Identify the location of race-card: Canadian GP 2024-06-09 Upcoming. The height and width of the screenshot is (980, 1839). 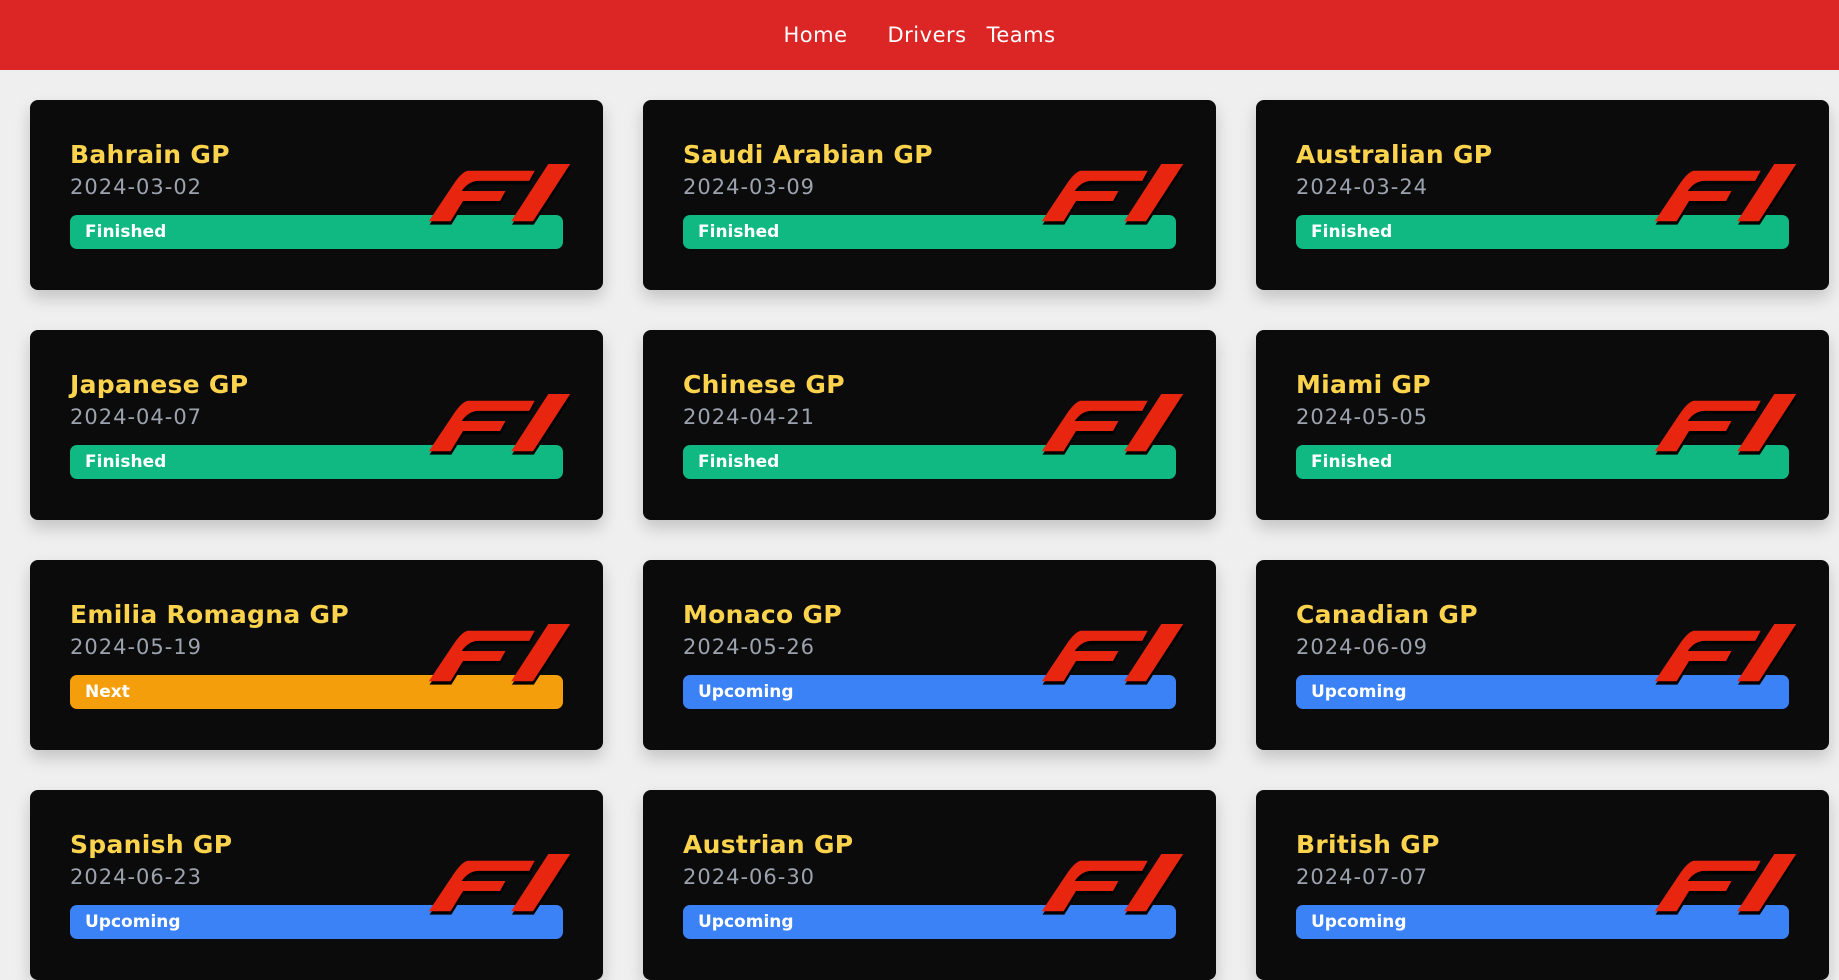
(1542, 655).